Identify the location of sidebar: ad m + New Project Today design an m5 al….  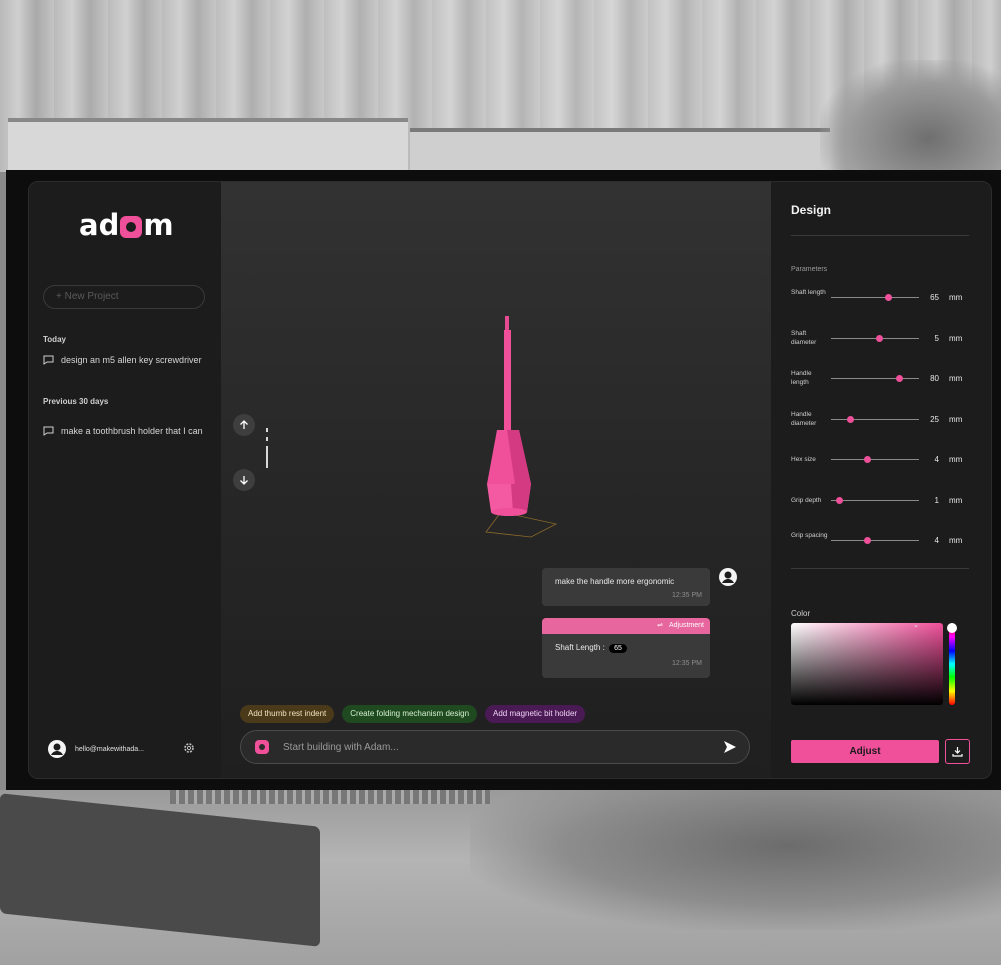
(125, 480).